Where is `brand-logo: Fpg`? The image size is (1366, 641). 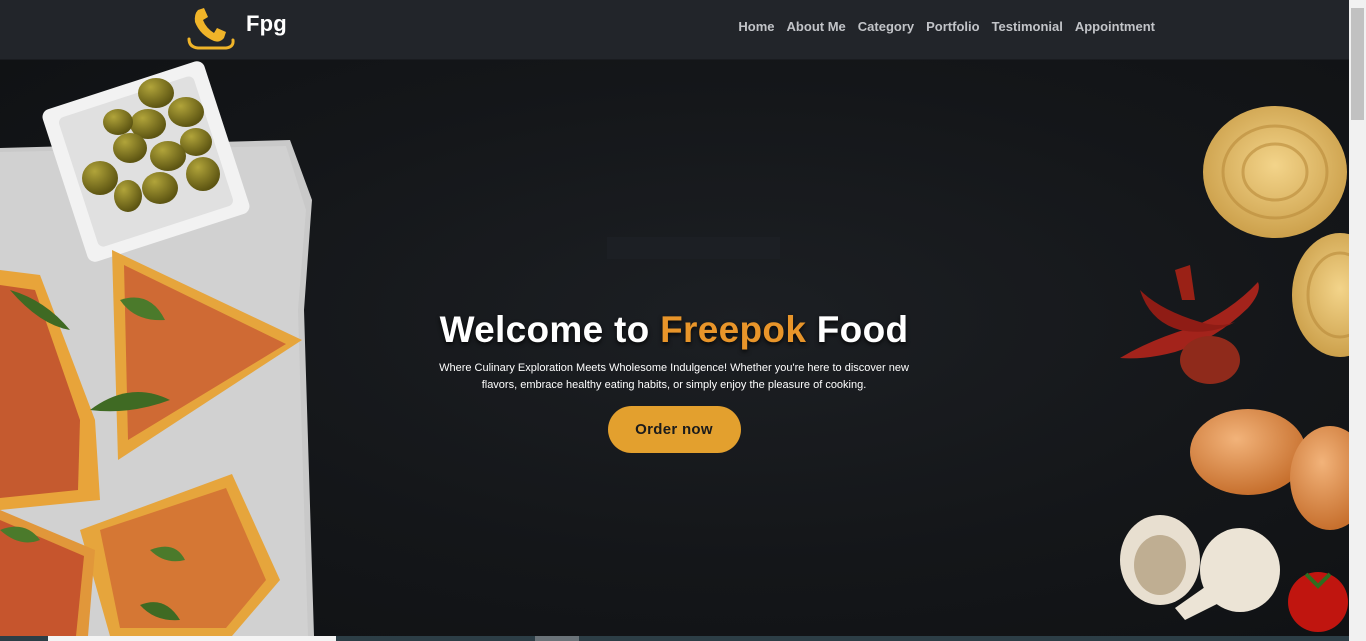 brand-logo: Fpg is located at coordinates (236, 28).